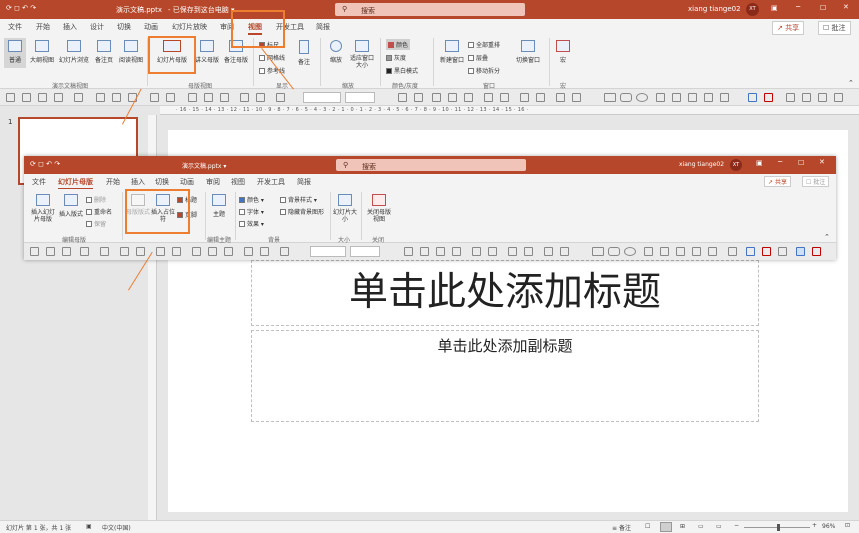  Describe the element at coordinates (736, 165) in the screenshot. I see `overlay-avatar: XT` at that location.